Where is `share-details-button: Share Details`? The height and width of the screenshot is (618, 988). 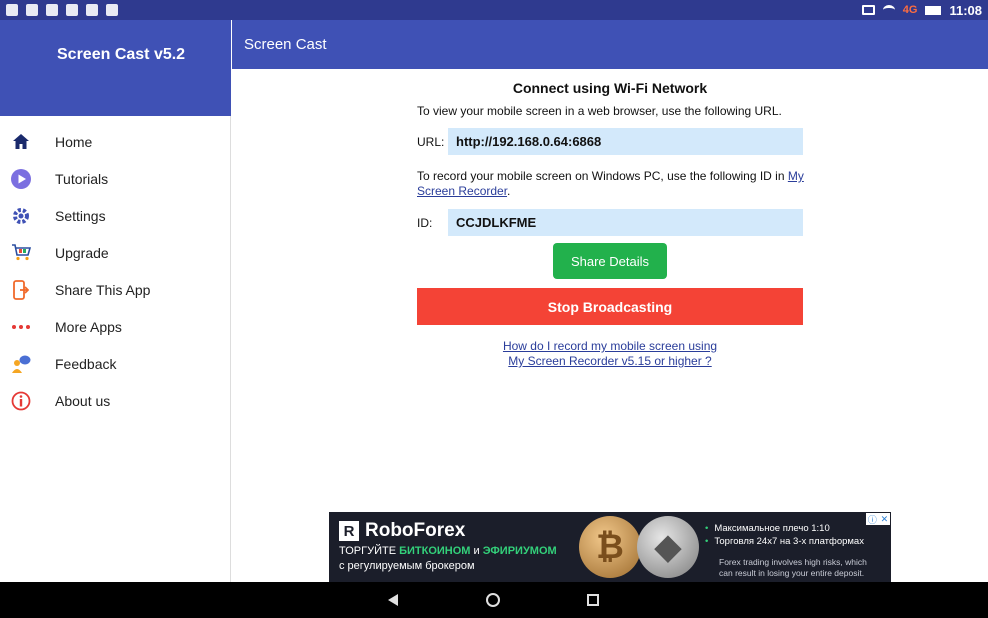 share-details-button: Share Details is located at coordinates (610, 261).